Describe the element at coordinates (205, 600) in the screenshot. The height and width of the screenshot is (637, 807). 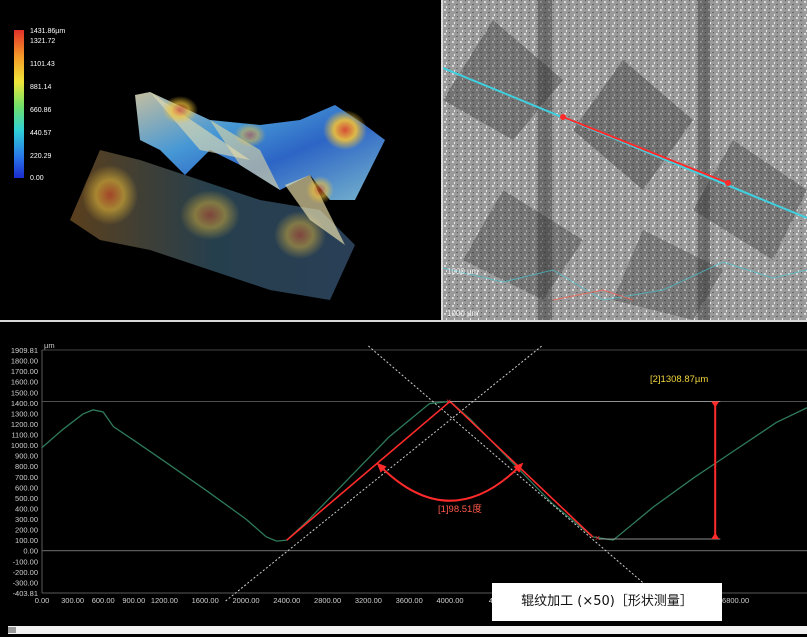
I see `x-tick-label: 1600.00` at that location.